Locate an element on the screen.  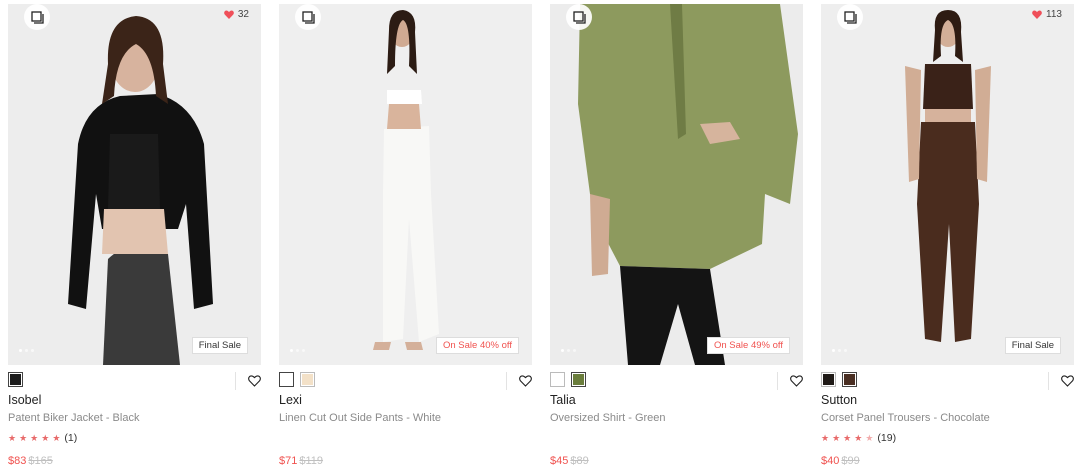
product-name: Isobel is located at coordinates (24, 400).